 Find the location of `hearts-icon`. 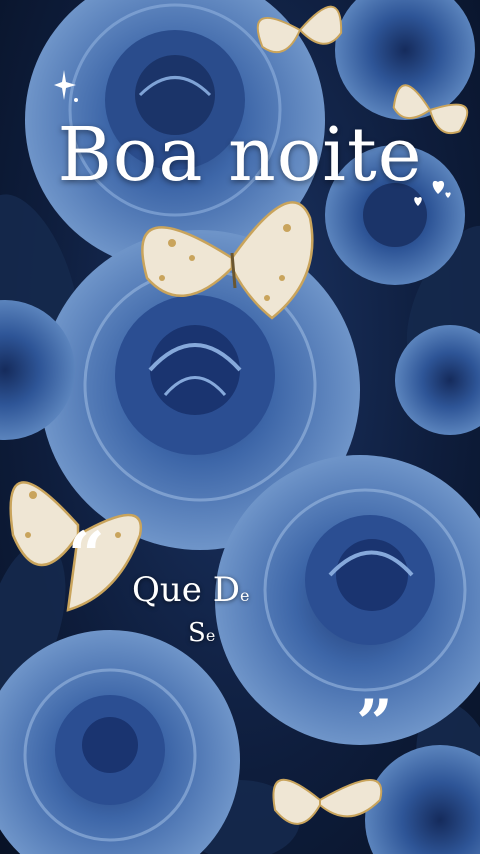

hearts-icon is located at coordinates (432, 193).